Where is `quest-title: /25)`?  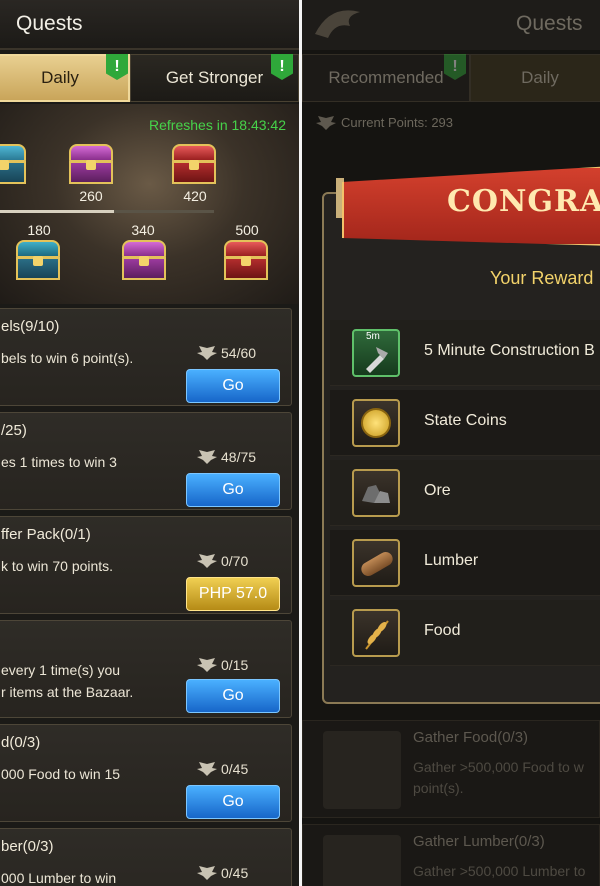 quest-title: /25) is located at coordinates (14, 430).